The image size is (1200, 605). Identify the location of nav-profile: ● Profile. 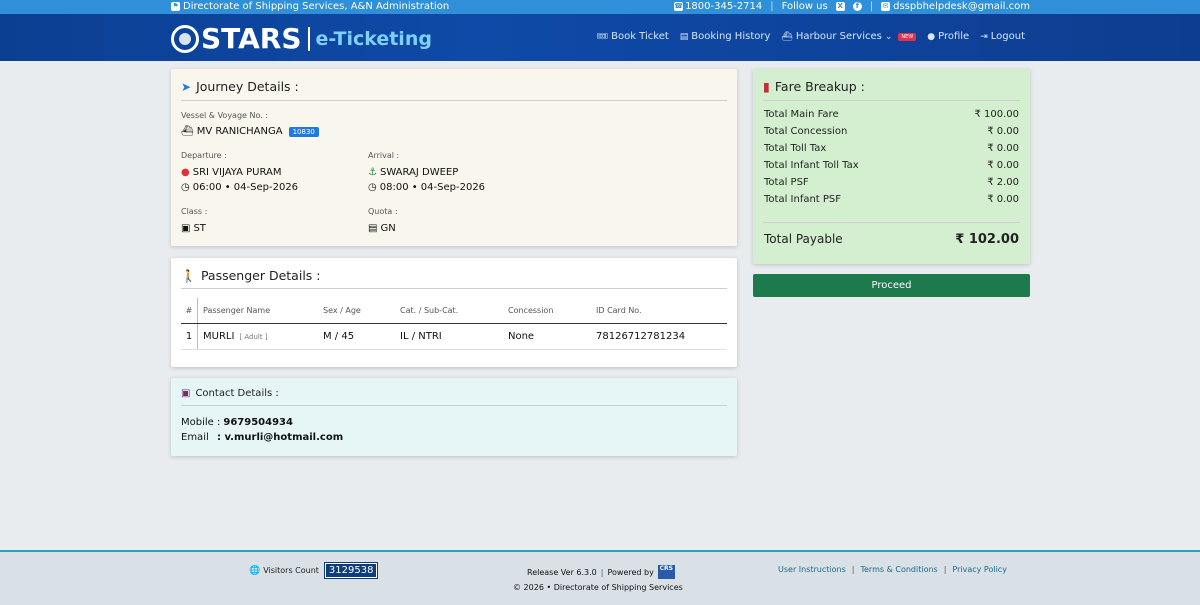
(948, 36).